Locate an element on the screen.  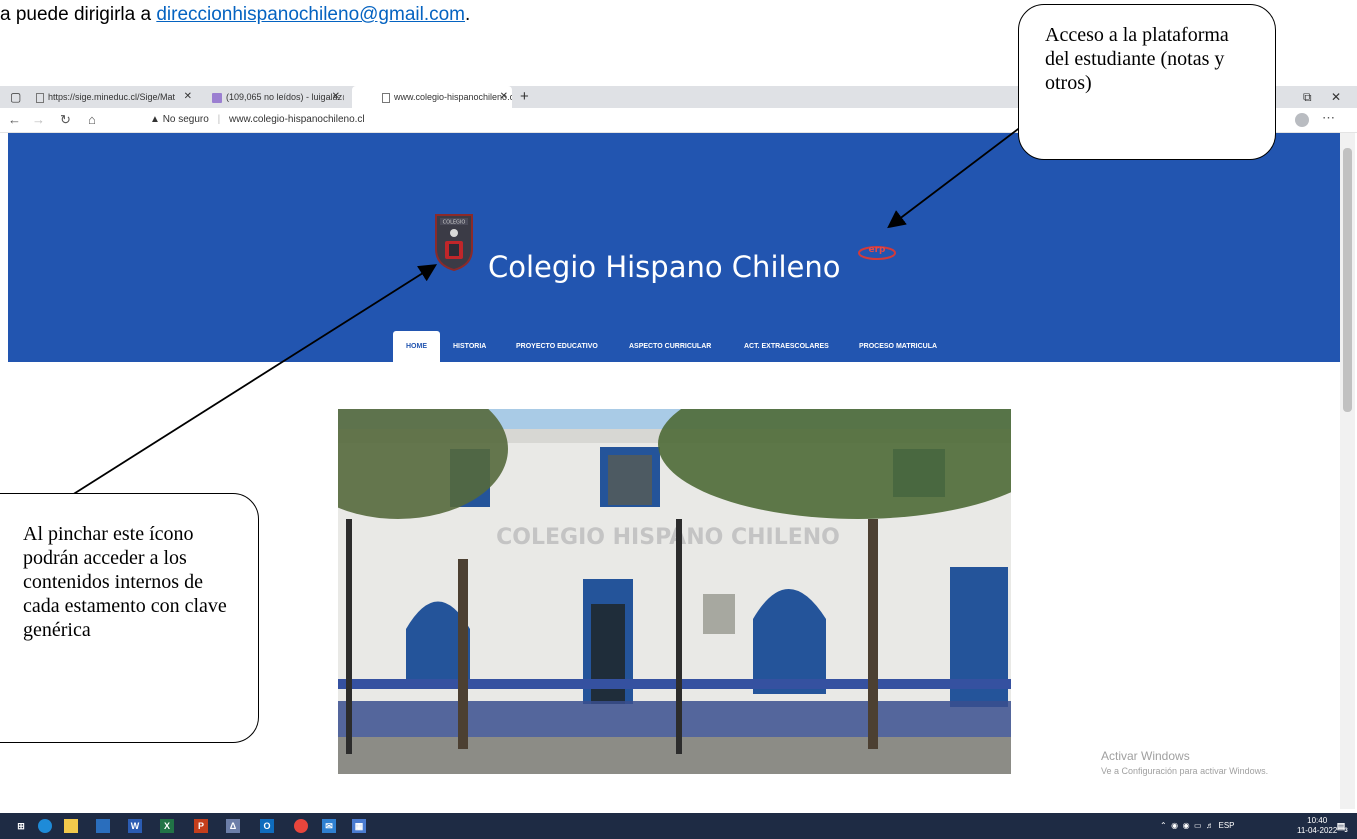
clock-date: 11-04-2022 is located at coordinates (1317, 830).